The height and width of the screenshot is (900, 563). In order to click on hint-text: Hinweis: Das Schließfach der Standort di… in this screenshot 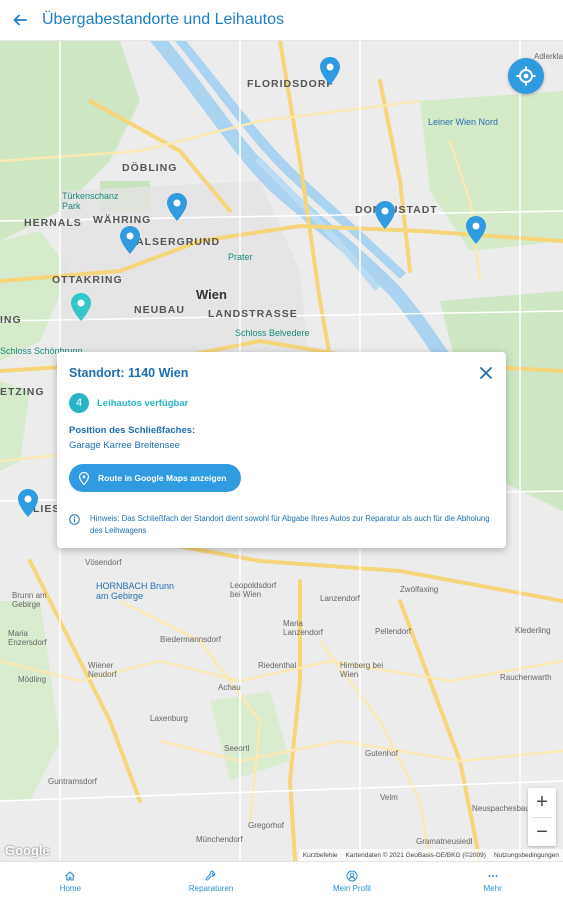, I will do `click(290, 524)`.